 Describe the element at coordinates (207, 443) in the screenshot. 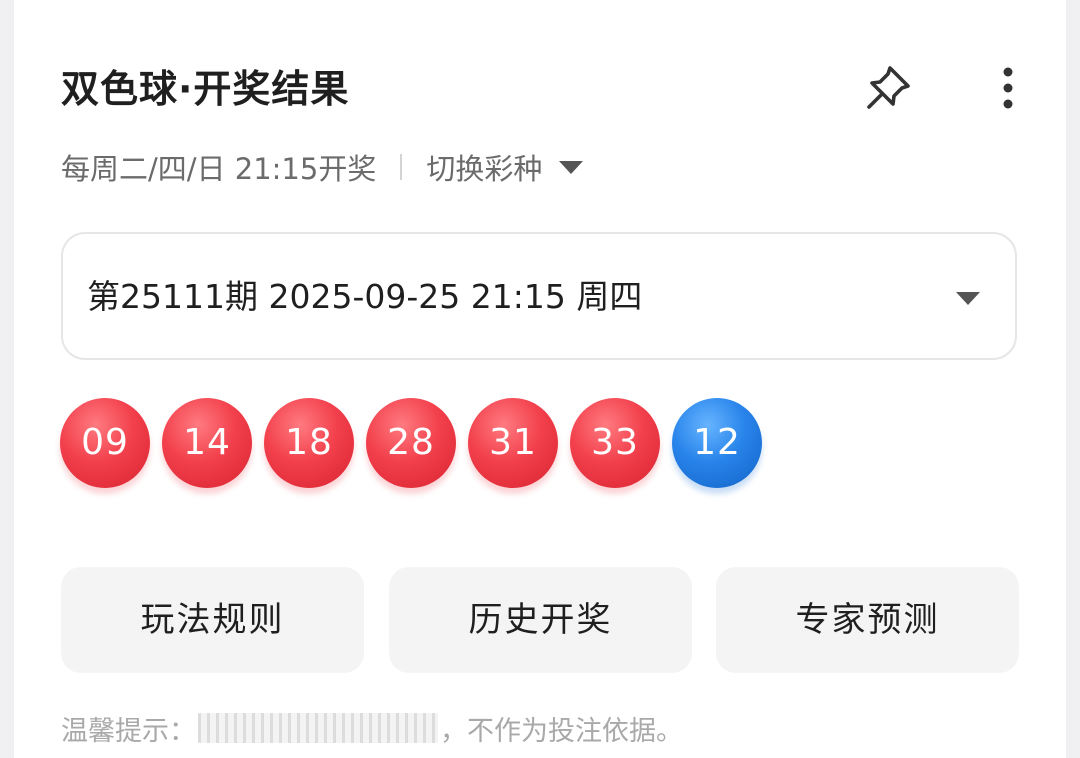

I see `red-ball: 14` at that location.